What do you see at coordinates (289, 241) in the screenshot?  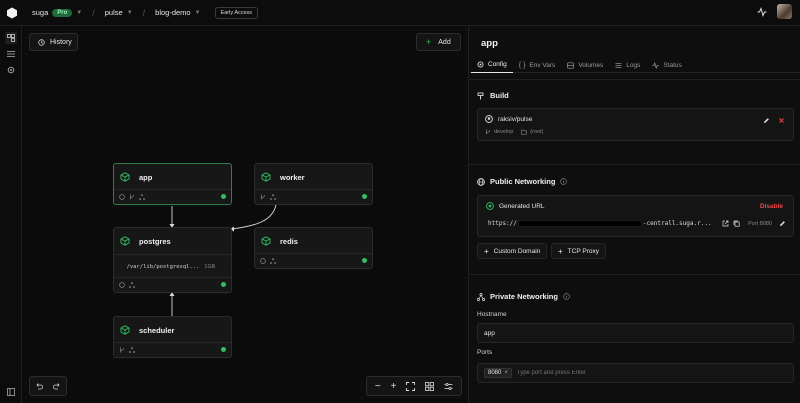 I see `node-name: redis` at bounding box center [289, 241].